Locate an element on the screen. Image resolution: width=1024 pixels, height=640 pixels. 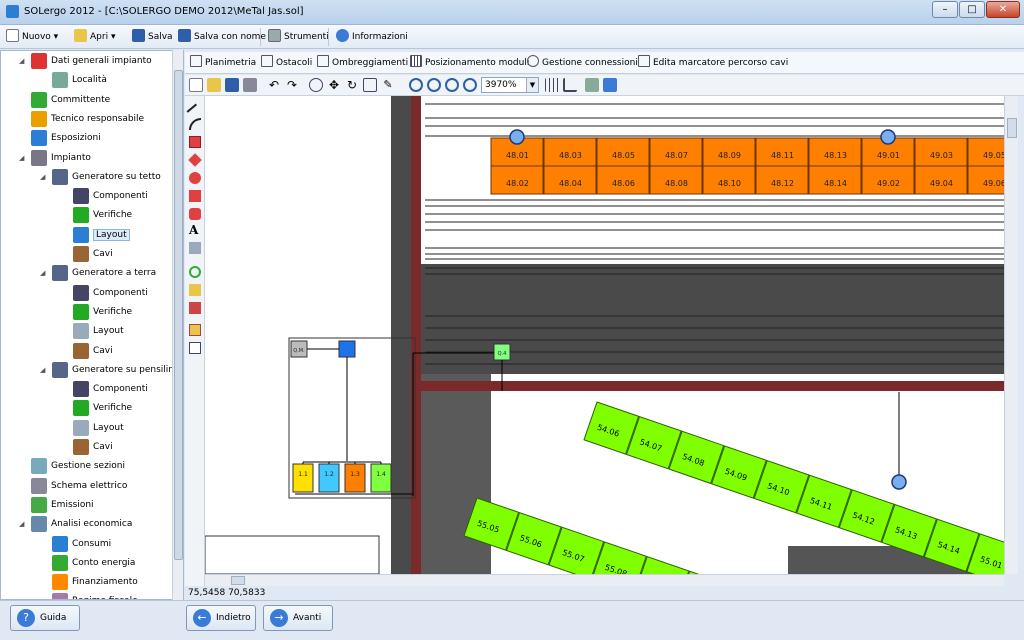
back-button: ← Indietro is located at coordinates (221, 618).